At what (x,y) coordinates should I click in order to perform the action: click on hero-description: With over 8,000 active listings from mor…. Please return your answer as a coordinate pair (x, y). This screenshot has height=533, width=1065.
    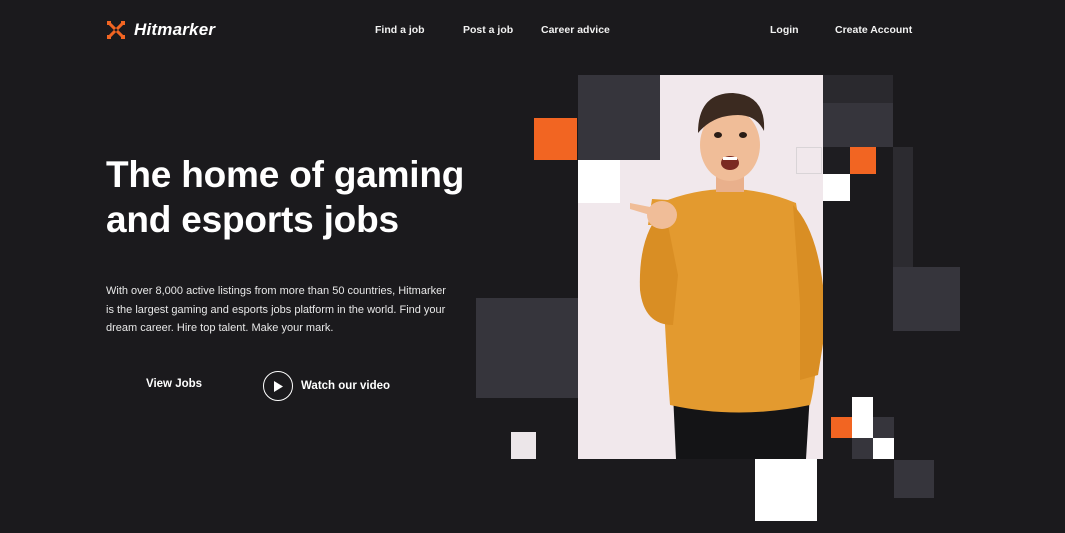
    Looking at the image, I should click on (276, 309).